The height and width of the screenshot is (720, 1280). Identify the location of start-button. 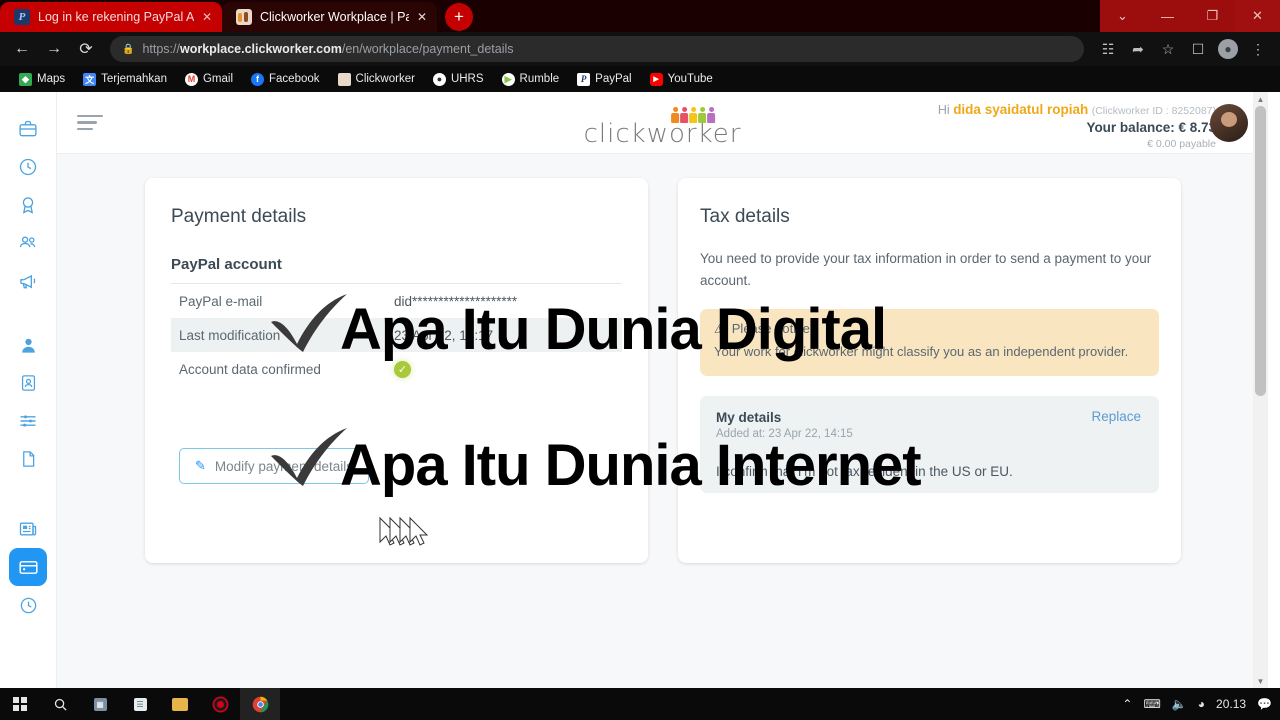
(20, 704).